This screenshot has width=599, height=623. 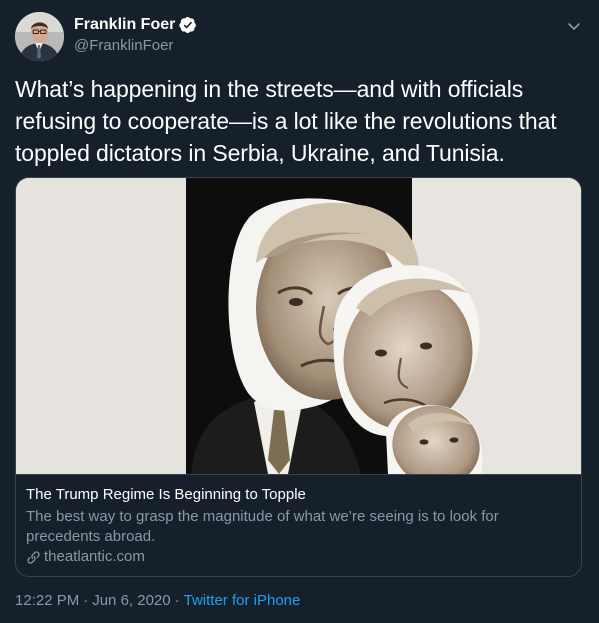 I want to click on author-names: Franklin Foer @FranklinFoer, so click(x=135, y=34).